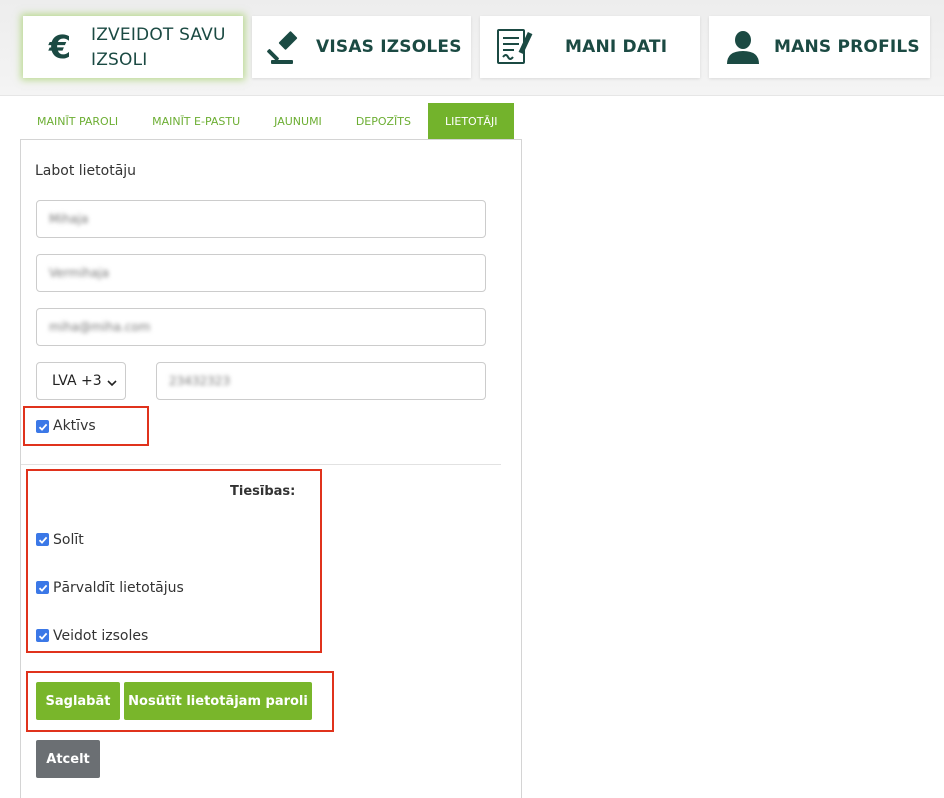 Image resolution: width=944 pixels, height=798 pixels. What do you see at coordinates (79, 273) in the screenshot?
I see `last-name-value: Vermihaja` at bounding box center [79, 273].